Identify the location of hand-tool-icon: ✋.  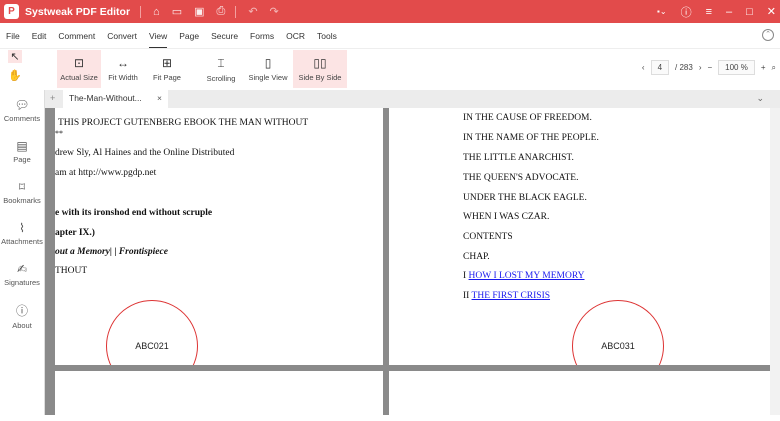
(15, 75).